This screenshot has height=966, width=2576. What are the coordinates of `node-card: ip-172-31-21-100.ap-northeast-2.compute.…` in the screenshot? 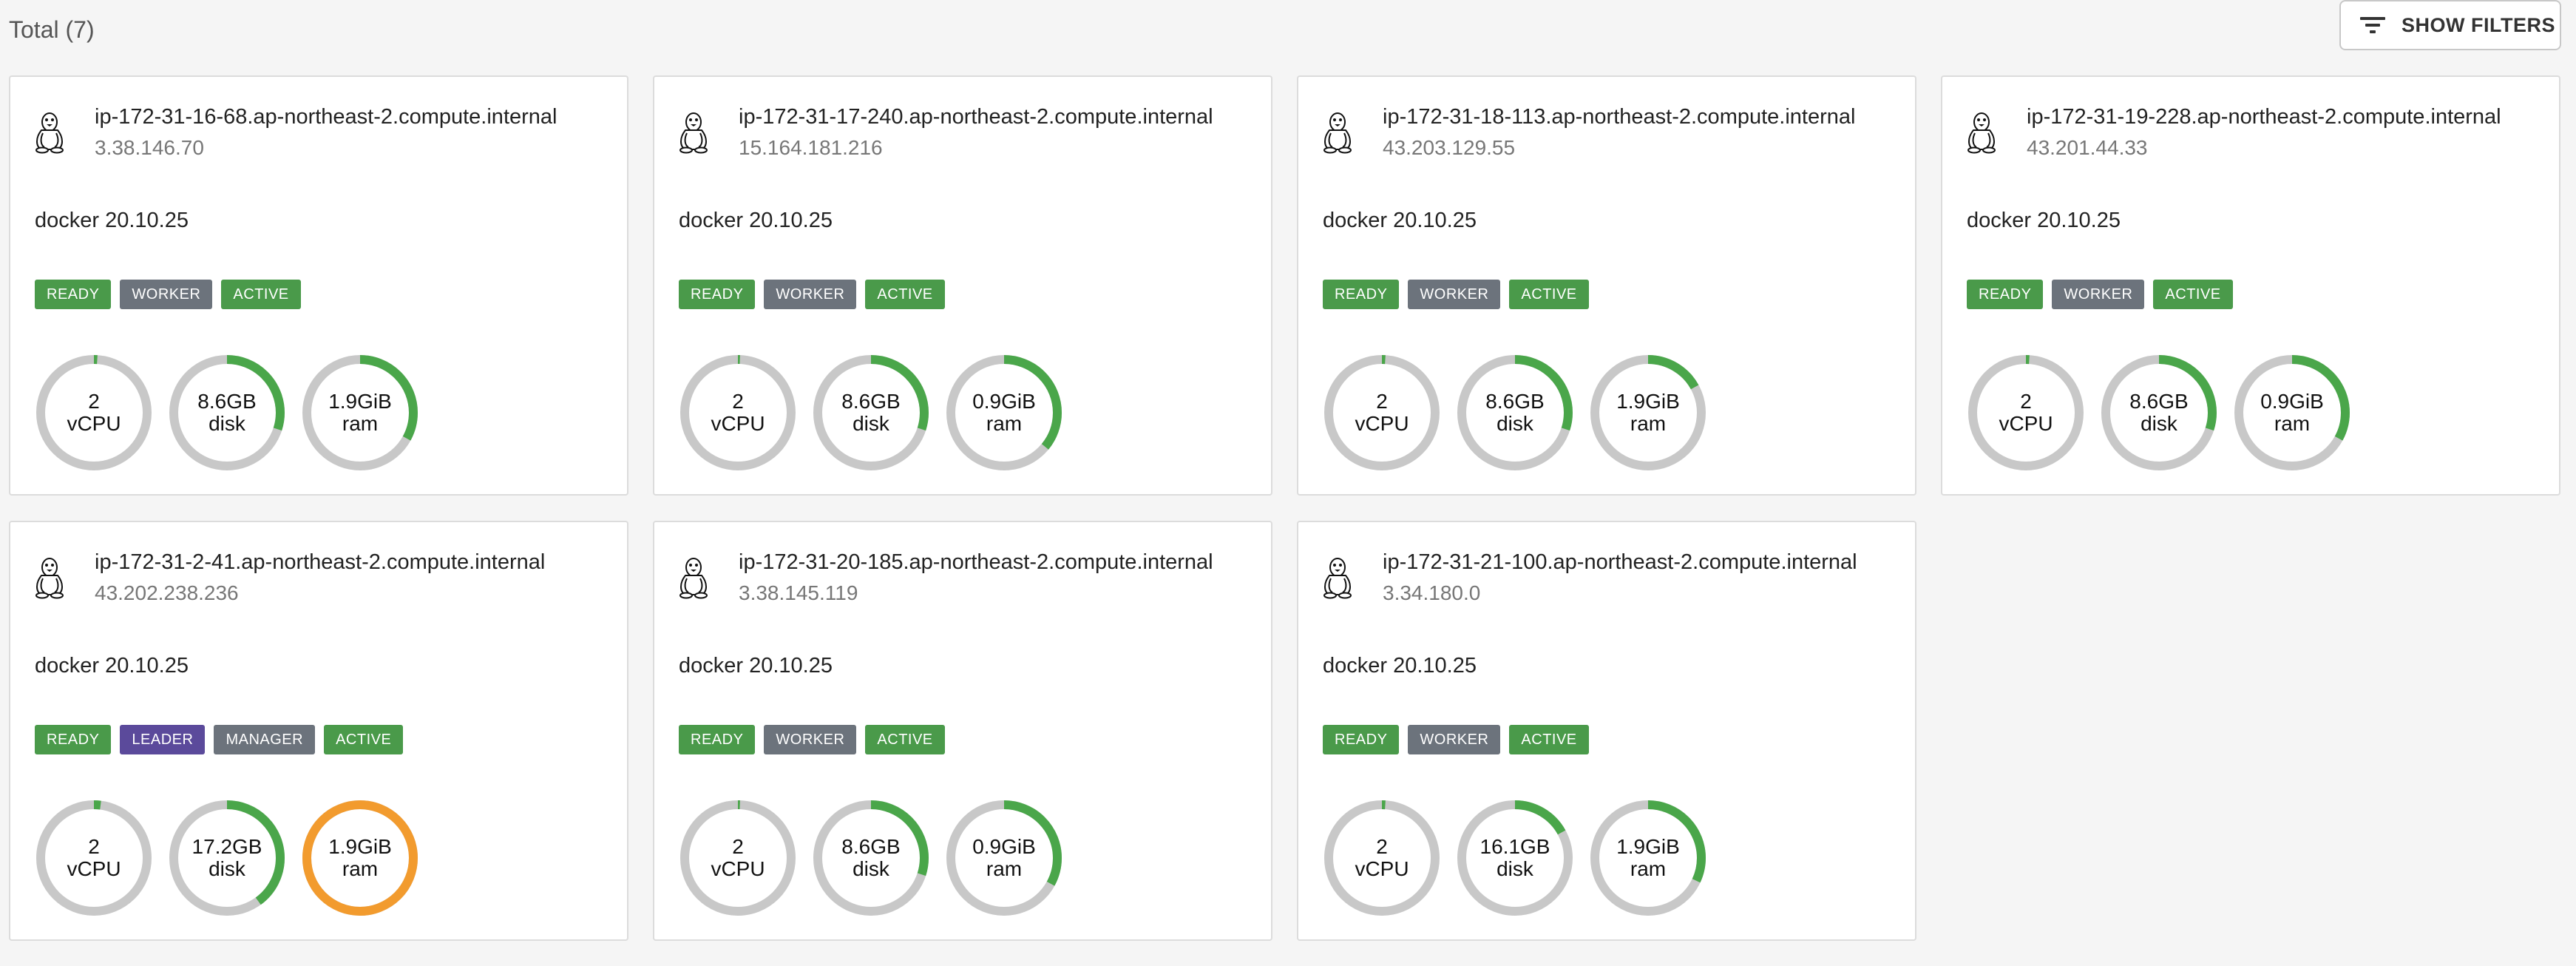 It's located at (1606, 731).